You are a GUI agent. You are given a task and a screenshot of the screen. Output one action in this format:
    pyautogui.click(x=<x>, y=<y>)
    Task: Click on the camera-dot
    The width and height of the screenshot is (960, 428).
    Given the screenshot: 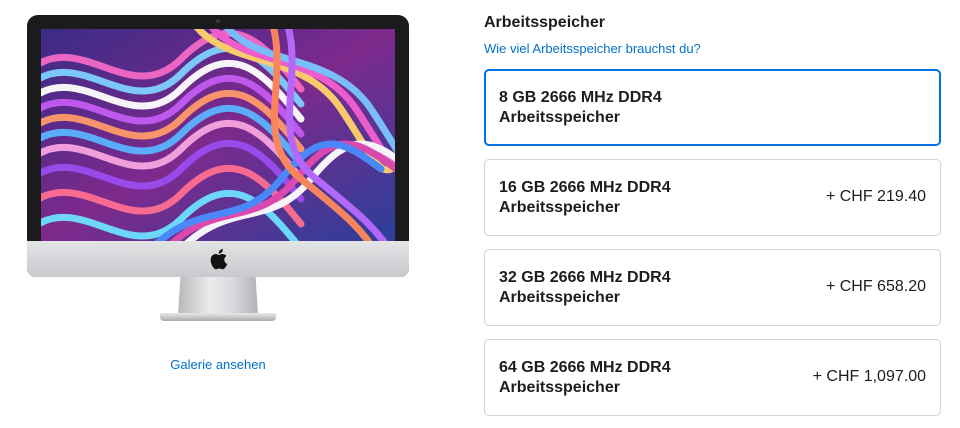 What is the action you would take?
    pyautogui.click(x=218, y=21)
    